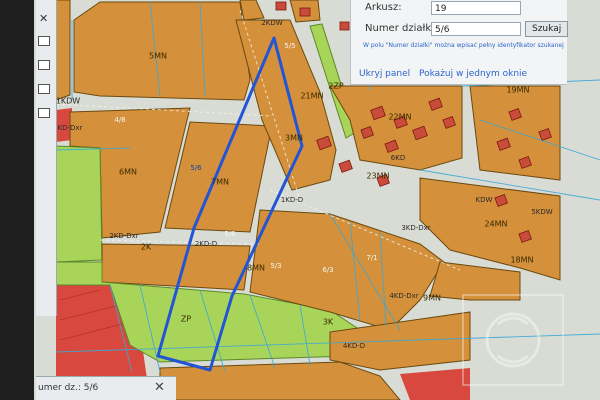  I want to click on map-label-4kd-dxr: 4KD-Dxr, so click(404, 296).